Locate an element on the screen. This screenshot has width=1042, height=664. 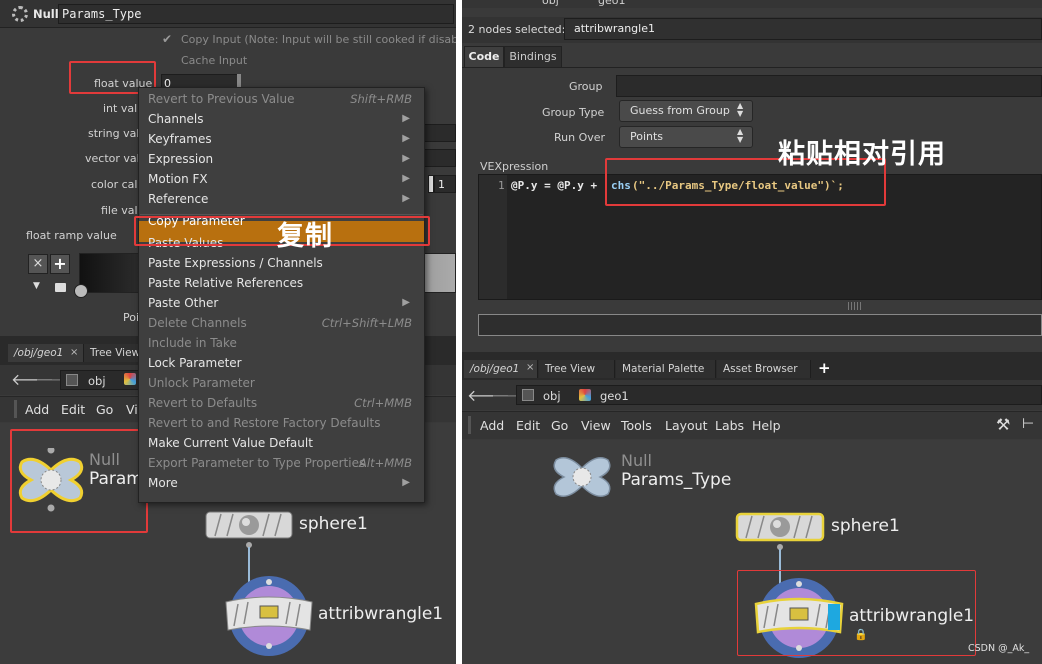
menu-view-right: View is located at coordinates (596, 425).